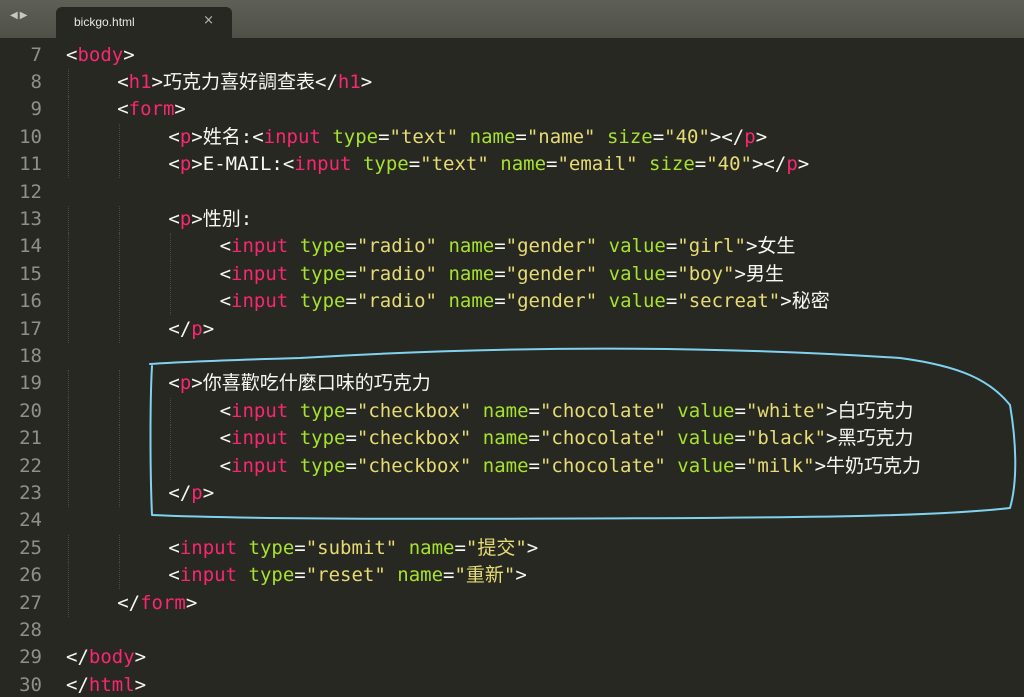  What do you see at coordinates (512, 356) in the screenshot?
I see `code-line: 18` at bounding box center [512, 356].